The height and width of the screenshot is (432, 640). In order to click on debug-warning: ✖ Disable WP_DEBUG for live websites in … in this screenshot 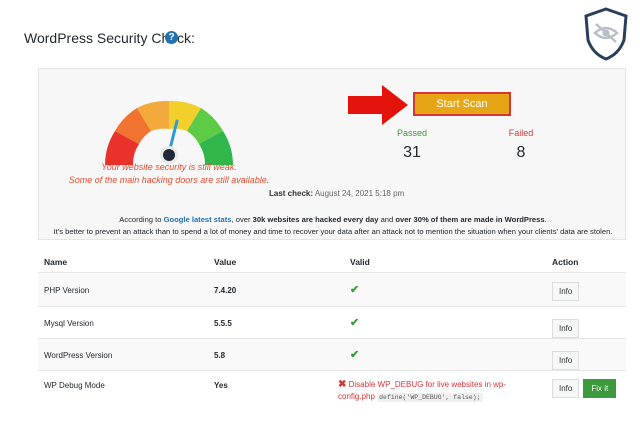, I will do `click(438, 391)`.